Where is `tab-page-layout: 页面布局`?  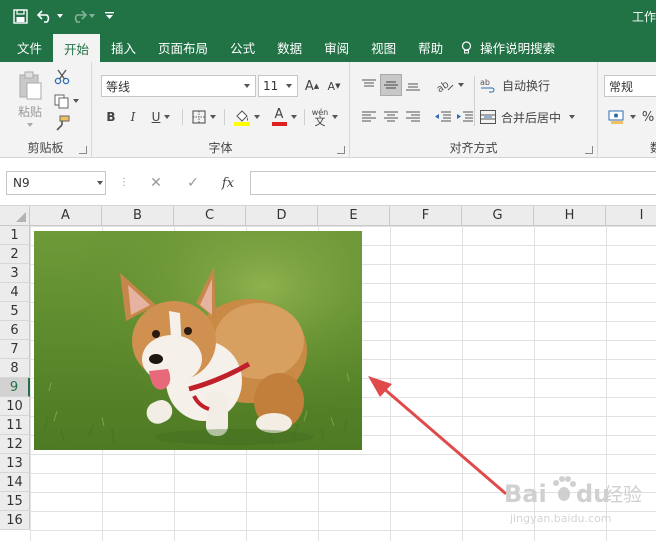
tab-page-layout: 页面布局 is located at coordinates (183, 47).